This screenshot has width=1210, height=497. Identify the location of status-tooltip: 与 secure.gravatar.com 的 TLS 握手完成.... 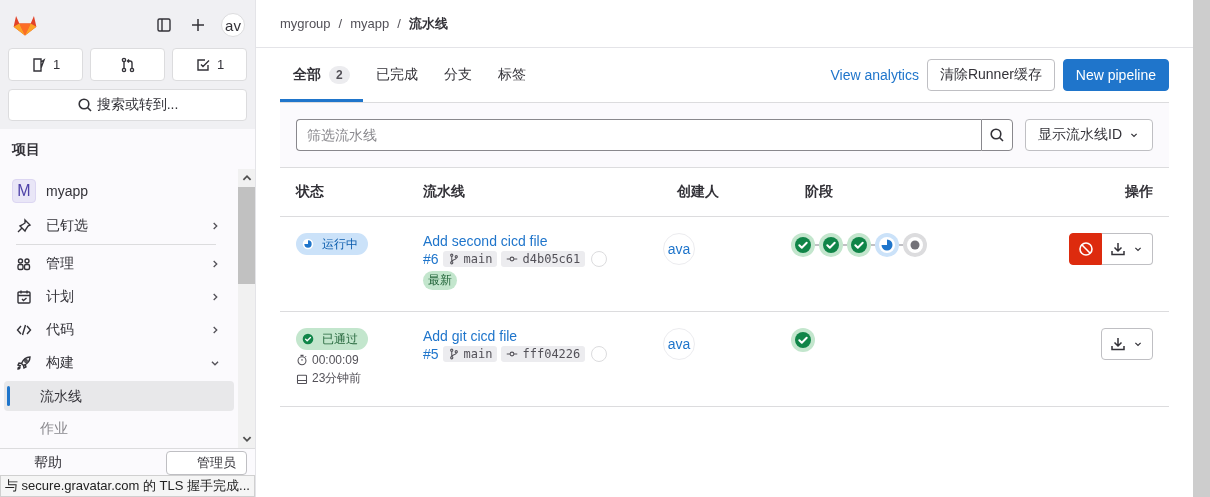
(127, 486).